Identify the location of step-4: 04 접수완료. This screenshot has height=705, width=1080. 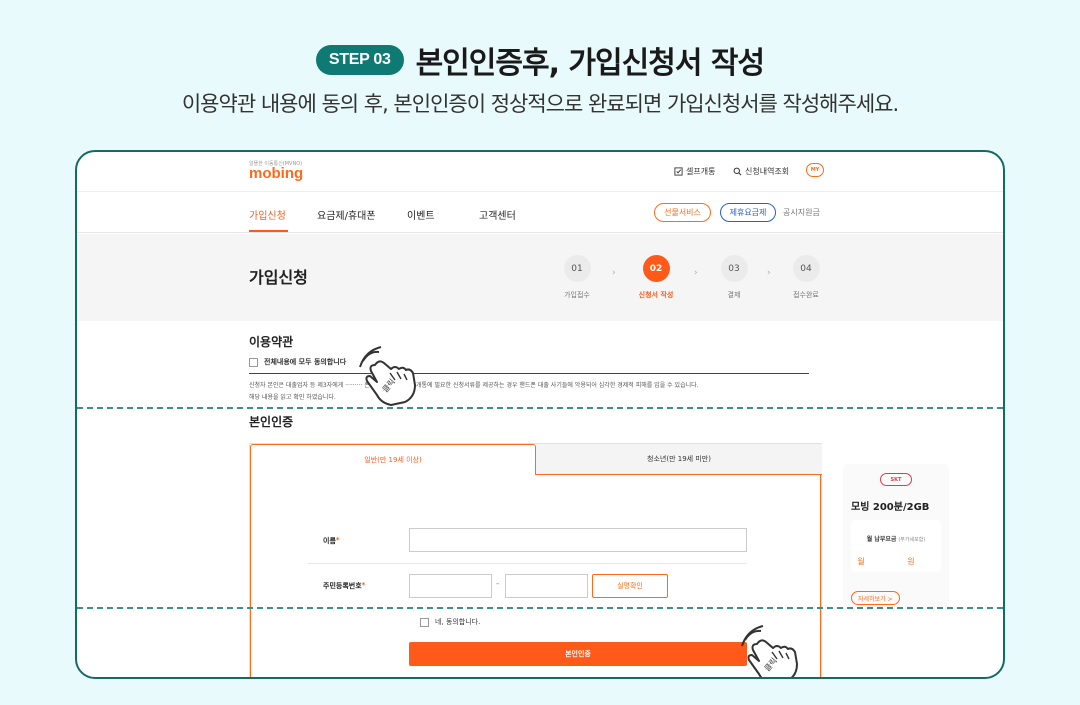
(806, 277).